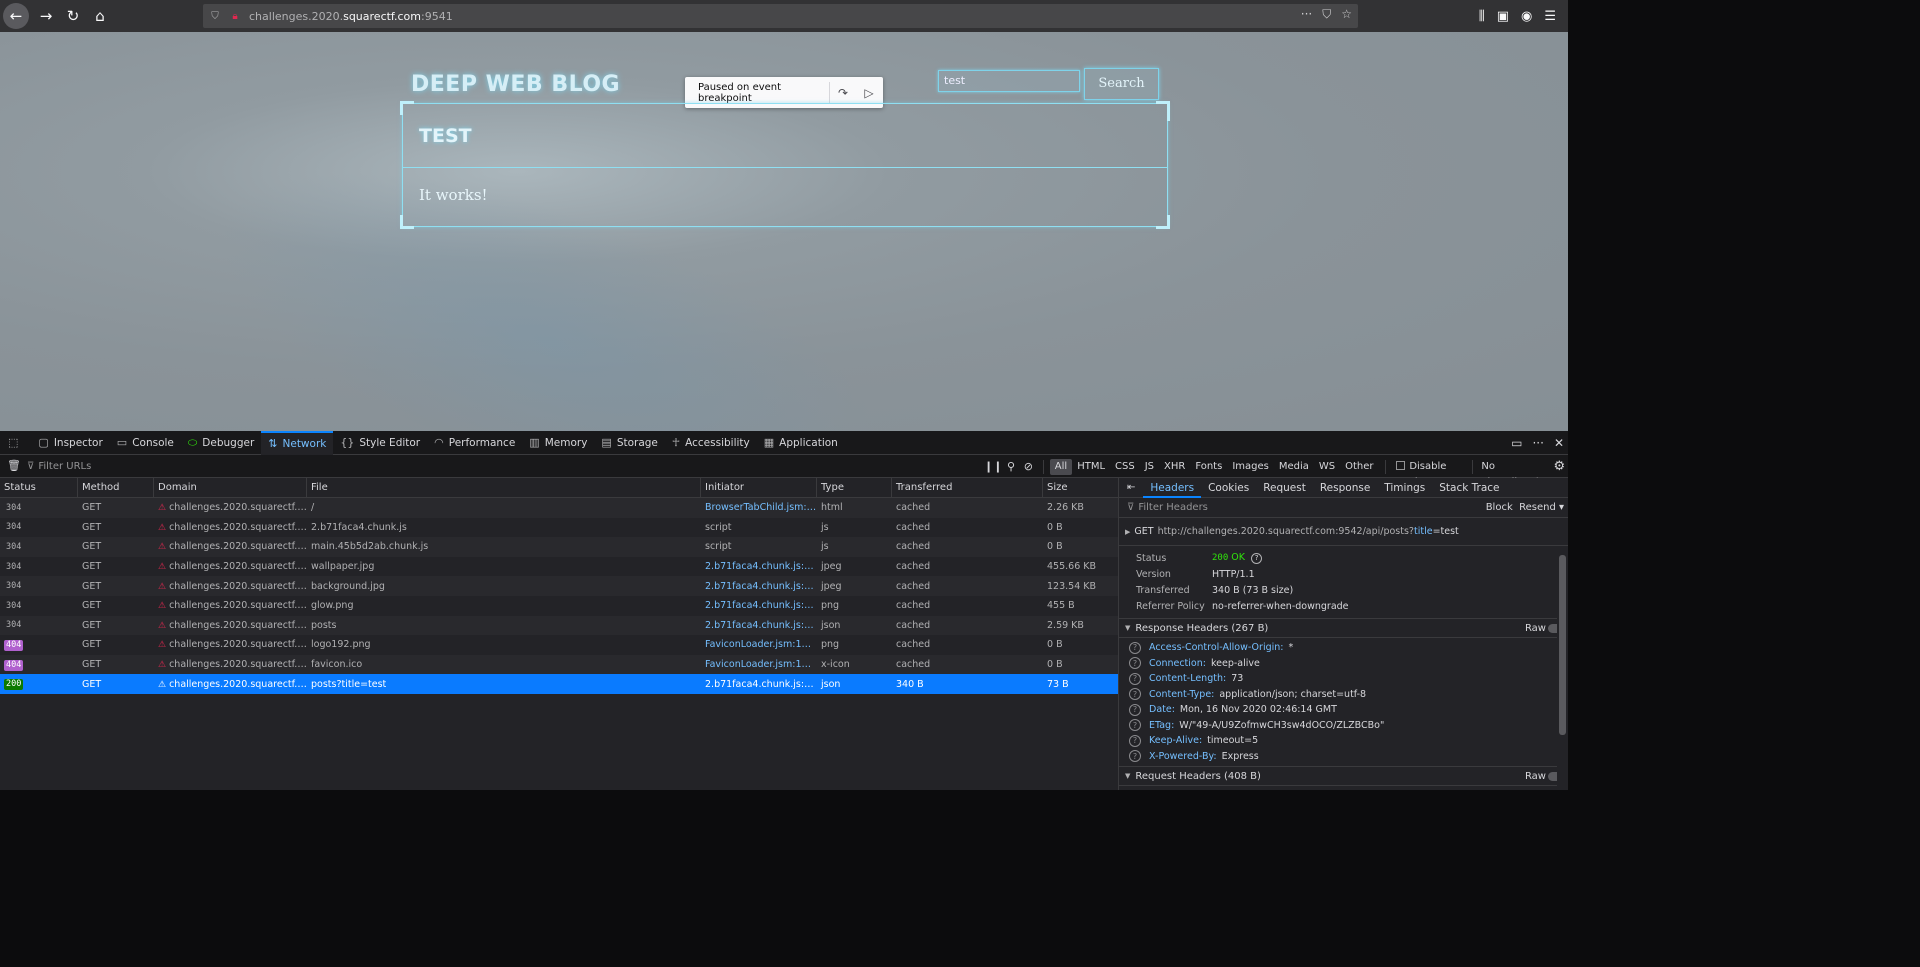 This screenshot has height=967, width=1920. What do you see at coordinates (1009, 81) in the screenshot?
I see `search-input: test` at bounding box center [1009, 81].